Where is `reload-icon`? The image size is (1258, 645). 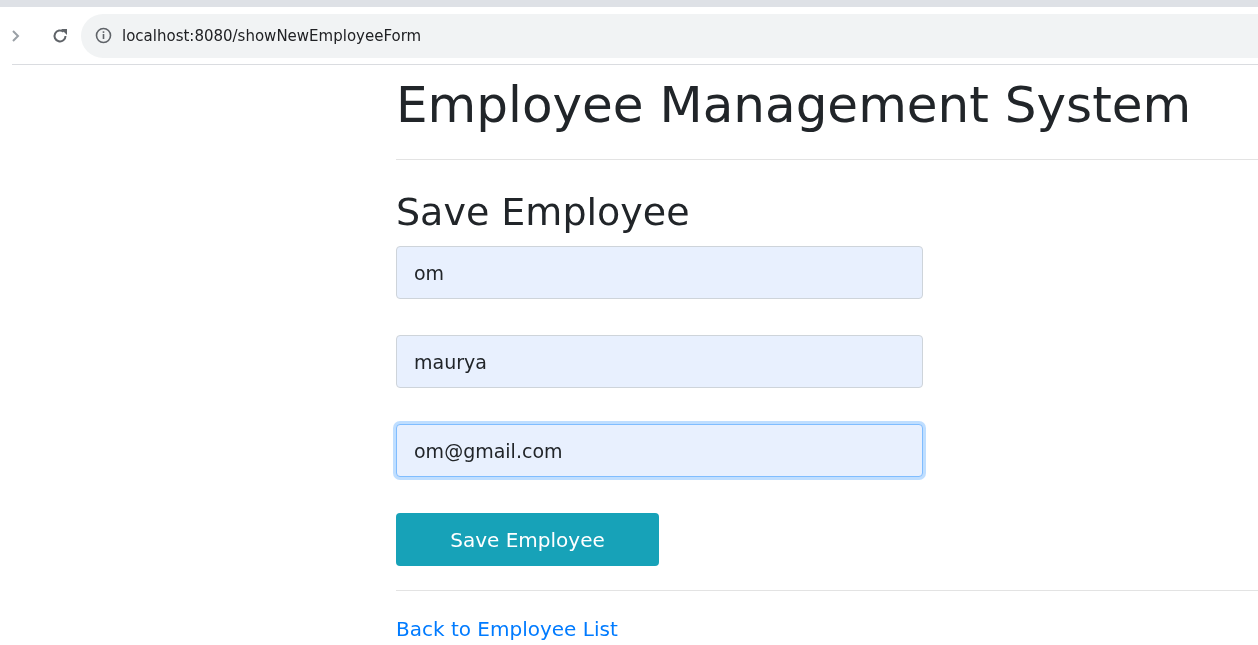 reload-icon is located at coordinates (60, 35).